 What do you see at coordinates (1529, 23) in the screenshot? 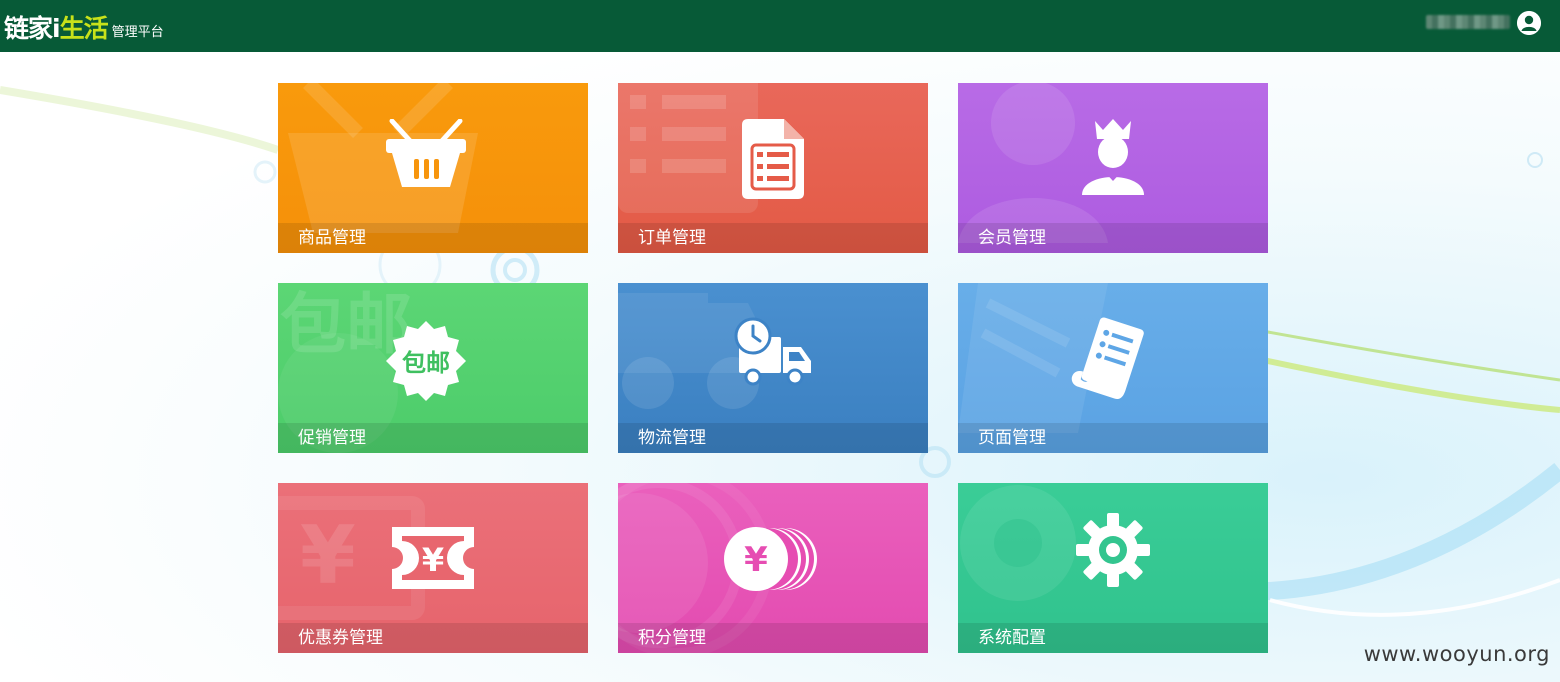
I see `user-avatar-icon` at bounding box center [1529, 23].